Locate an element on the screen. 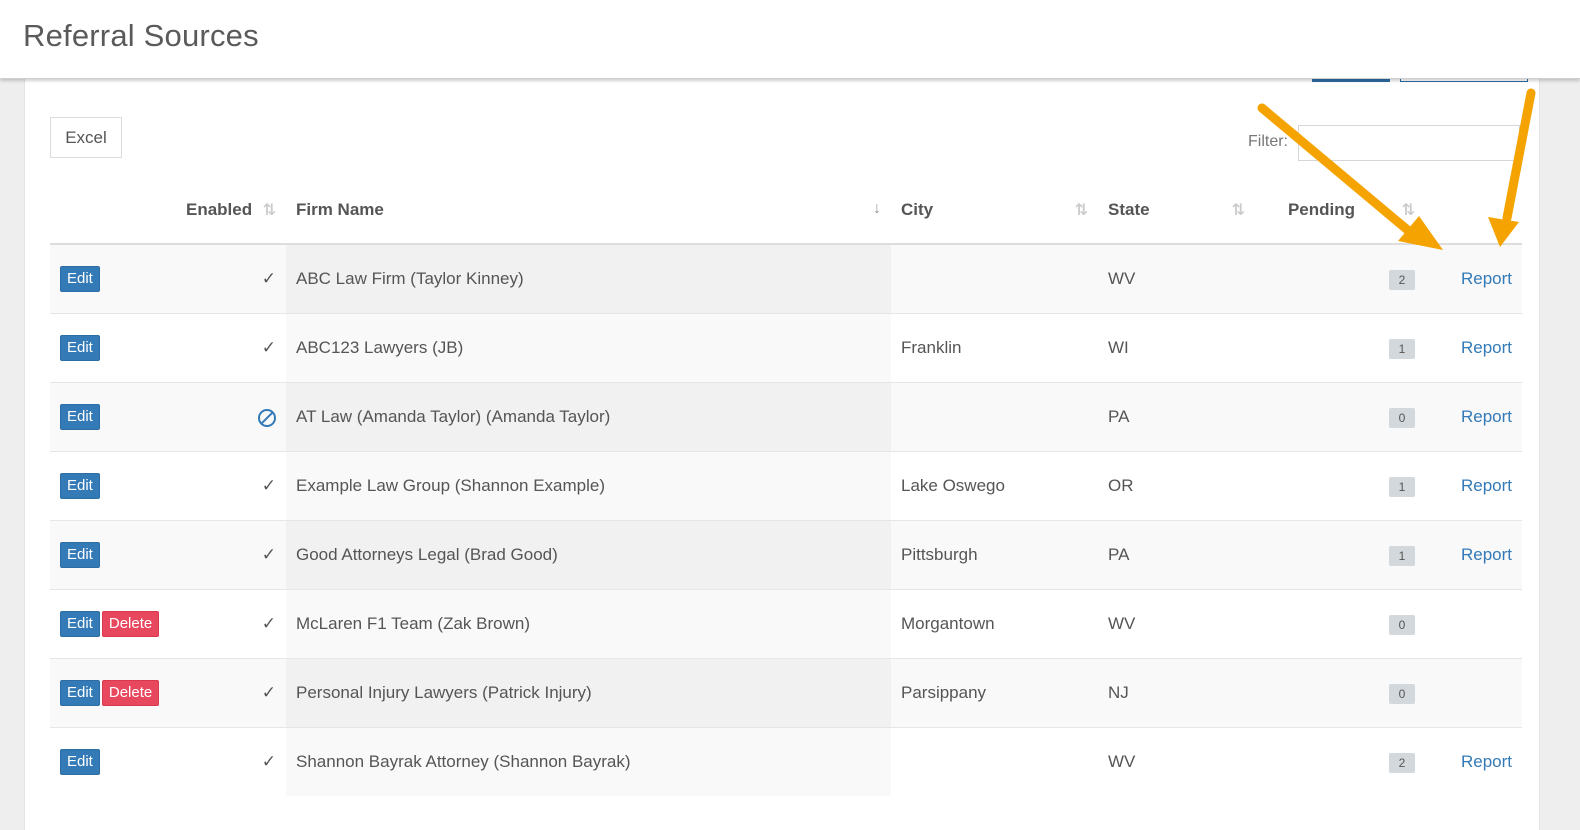 The image size is (1580, 830). row-actions-cell: Edit Delete is located at coordinates (113, 624).